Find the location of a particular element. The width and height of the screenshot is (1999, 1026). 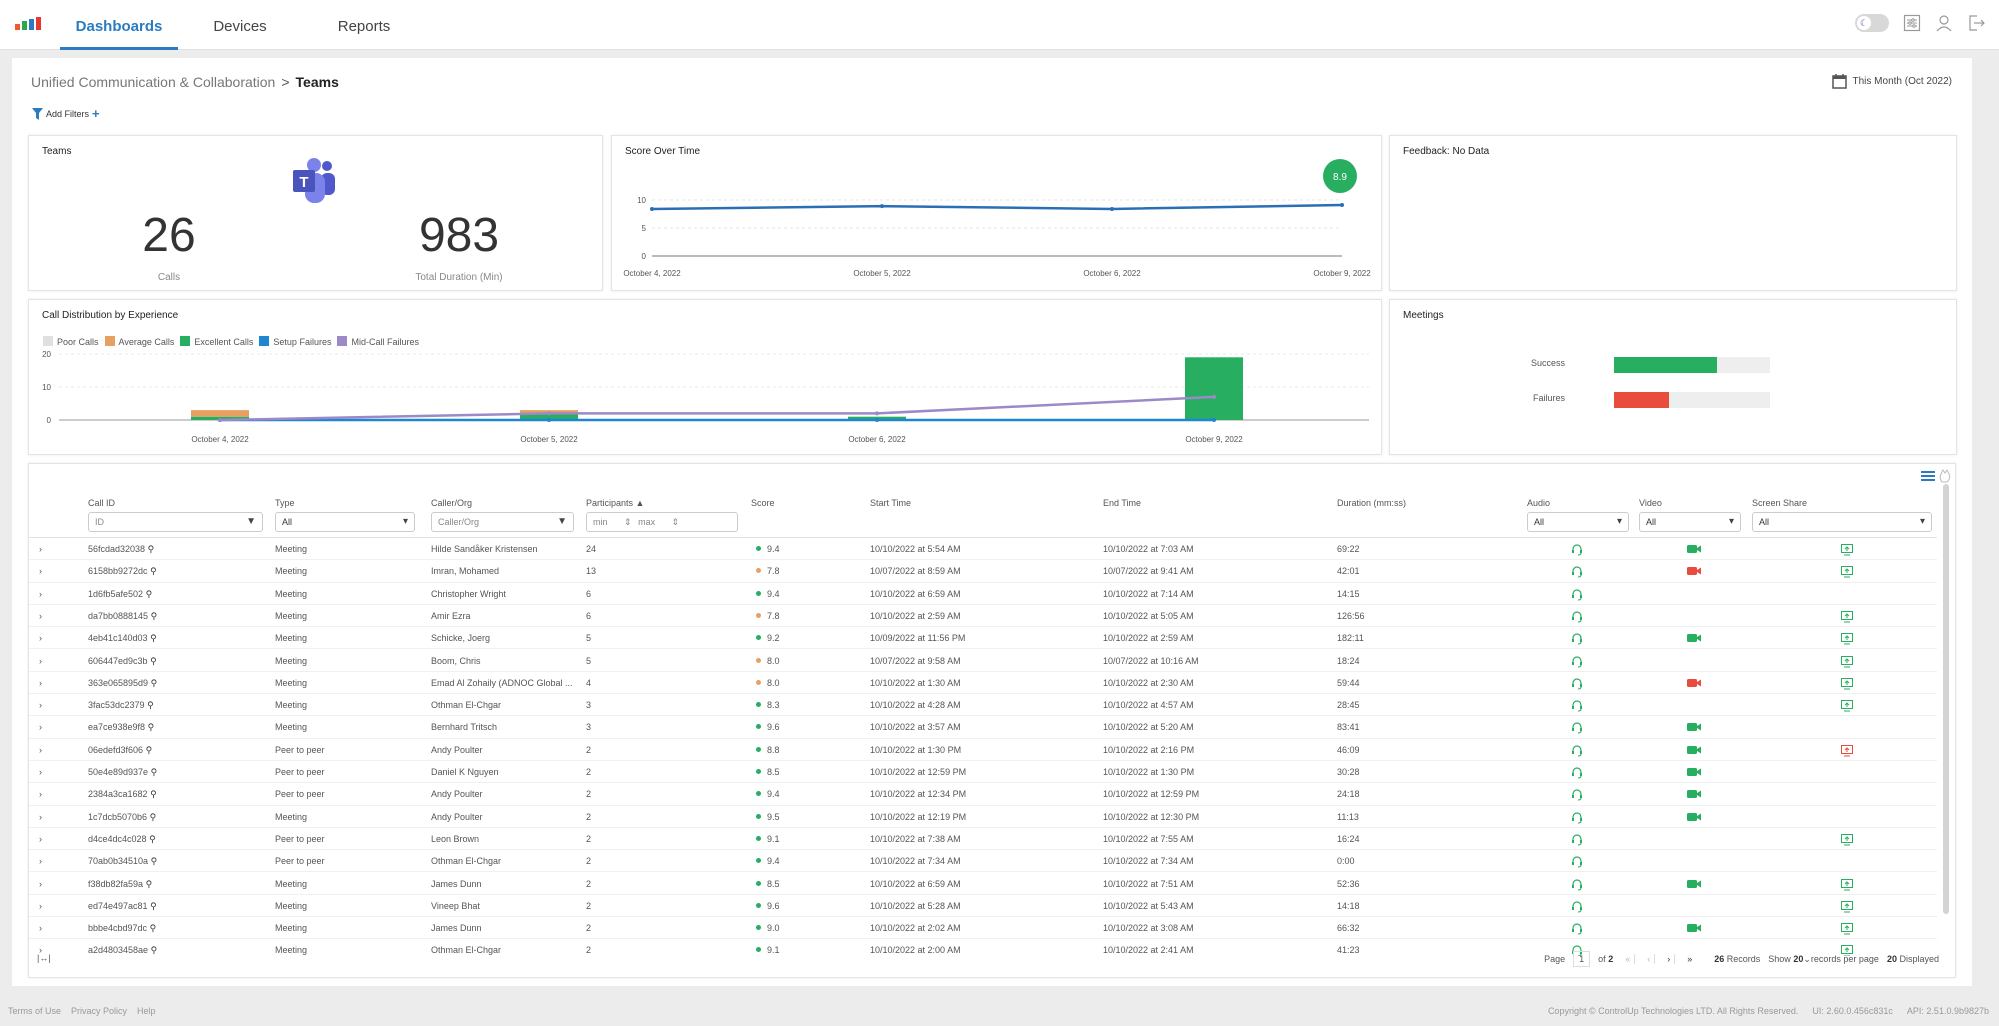

fit-columns-icon: |↔| is located at coordinates (44, 958).